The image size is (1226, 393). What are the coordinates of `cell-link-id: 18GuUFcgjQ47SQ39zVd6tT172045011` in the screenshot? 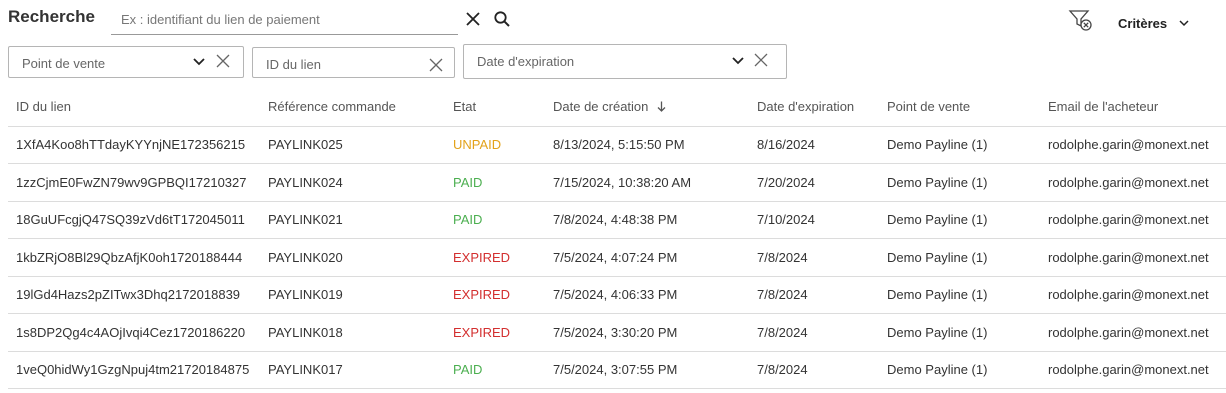 It's located at (134, 220).